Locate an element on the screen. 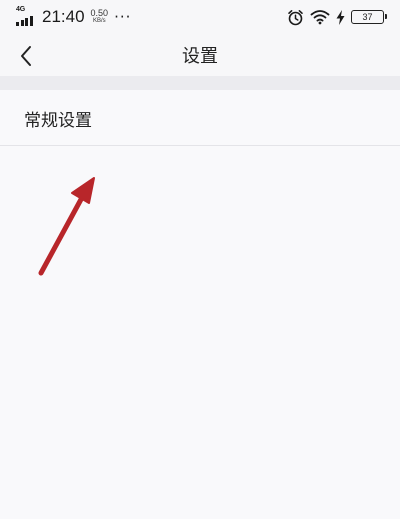 The height and width of the screenshot is (519, 400). wifi-icon is located at coordinates (320, 17).